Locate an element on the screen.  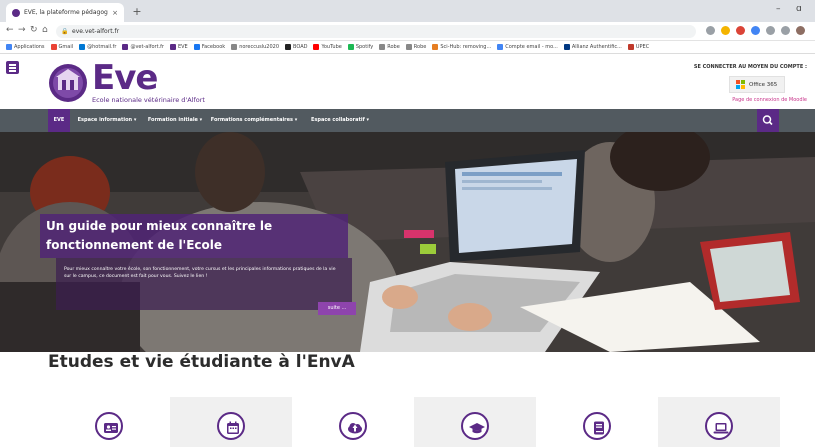
url-text: eve.vet-alfort.fr is located at coordinates (96, 31).